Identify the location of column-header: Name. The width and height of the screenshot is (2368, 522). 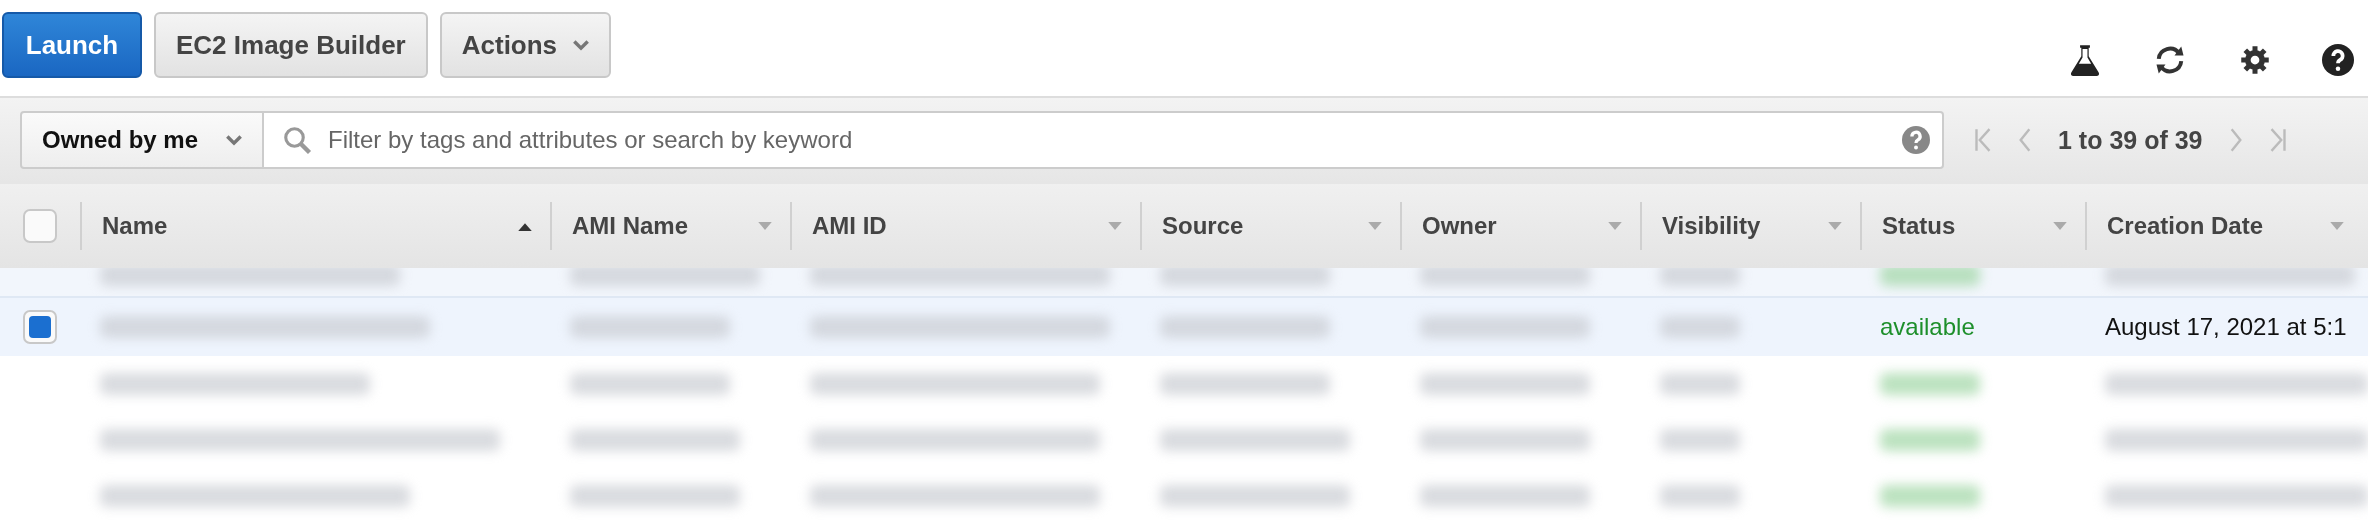
(315, 226).